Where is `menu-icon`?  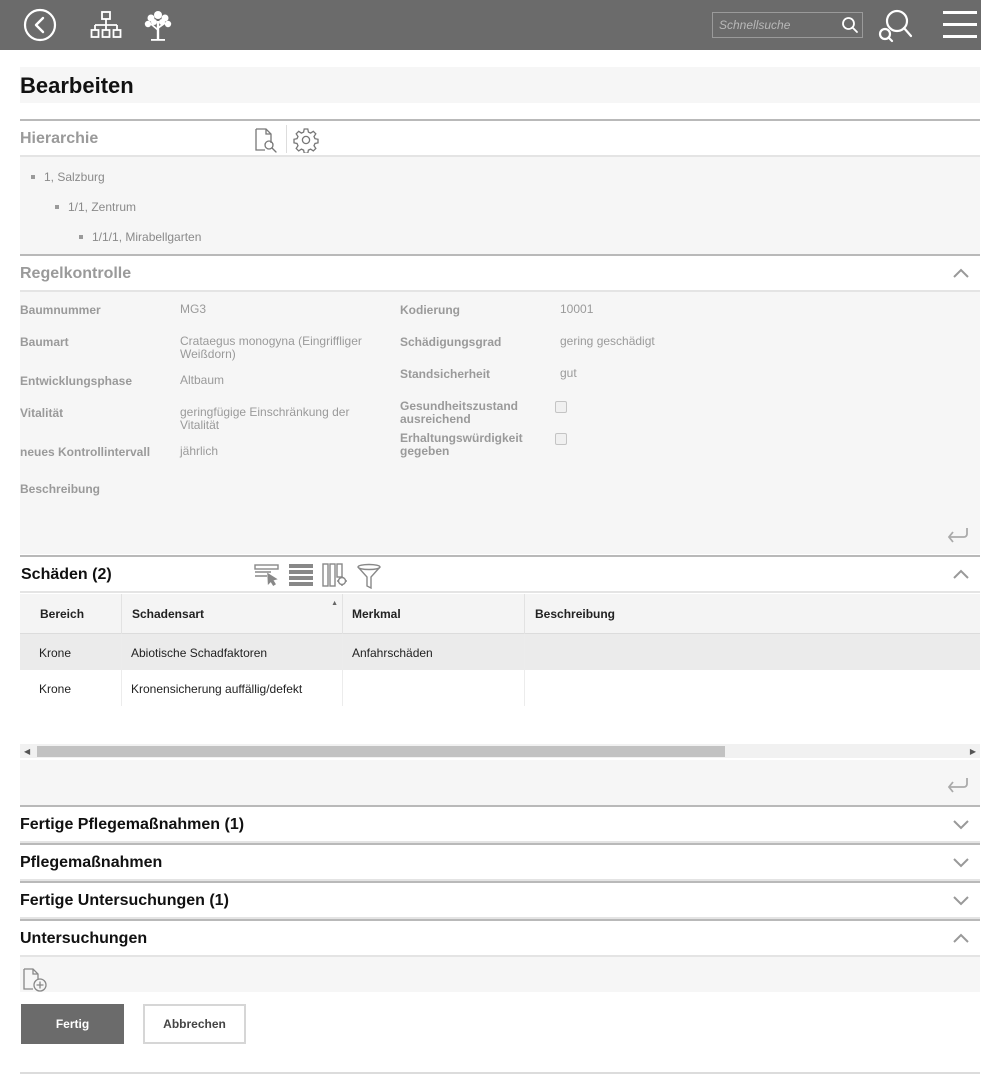 menu-icon is located at coordinates (960, 25).